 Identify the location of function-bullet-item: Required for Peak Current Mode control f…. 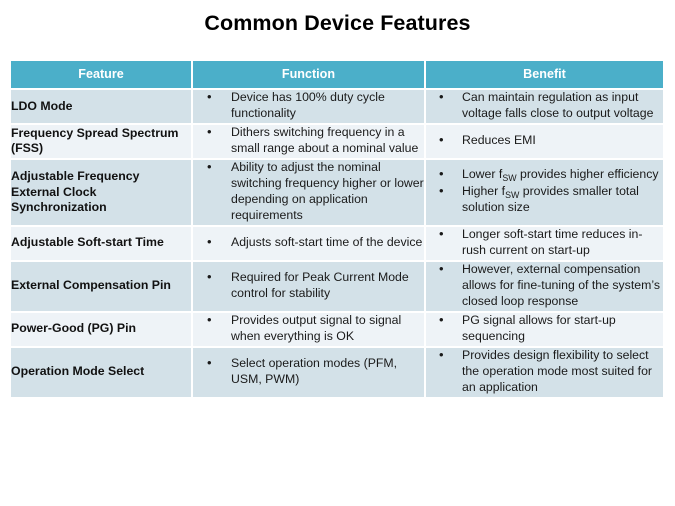
(308, 285).